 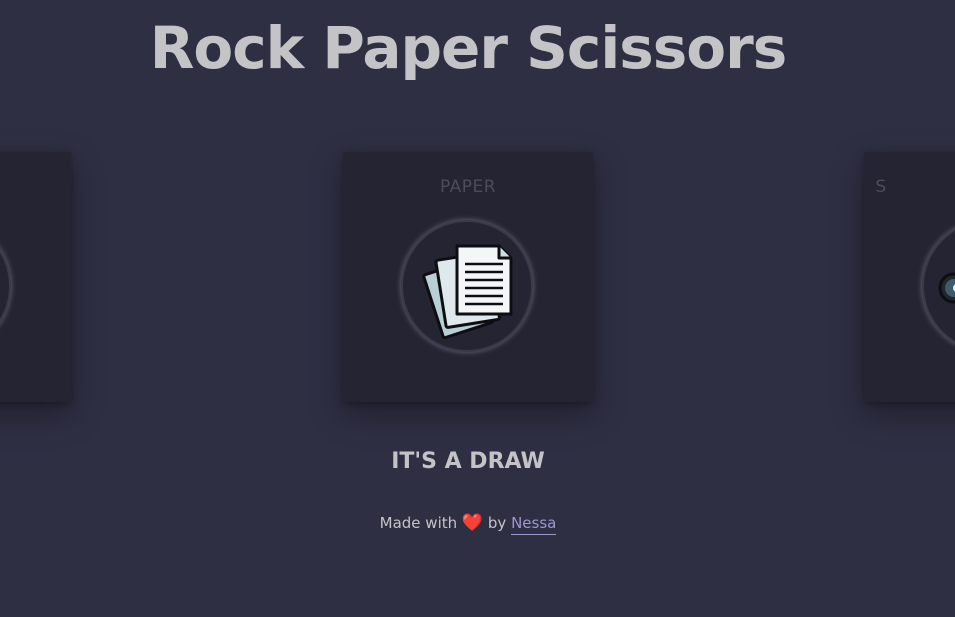 What do you see at coordinates (468, 187) in the screenshot?
I see `card-label: PAPER` at bounding box center [468, 187].